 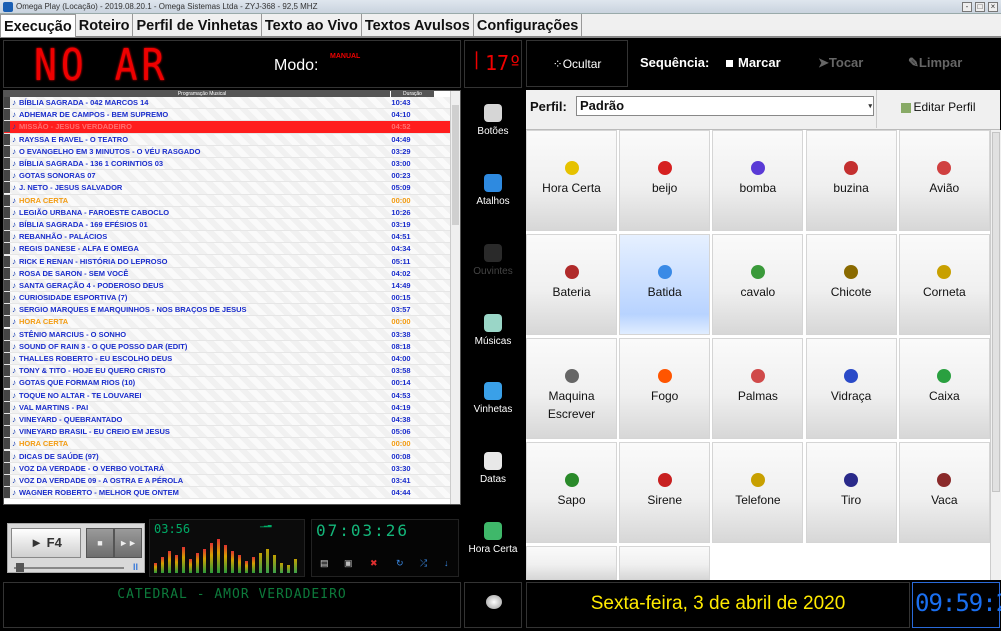 What do you see at coordinates (105, 25) in the screenshot?
I see `tab-roteiro: Roteiro` at bounding box center [105, 25].